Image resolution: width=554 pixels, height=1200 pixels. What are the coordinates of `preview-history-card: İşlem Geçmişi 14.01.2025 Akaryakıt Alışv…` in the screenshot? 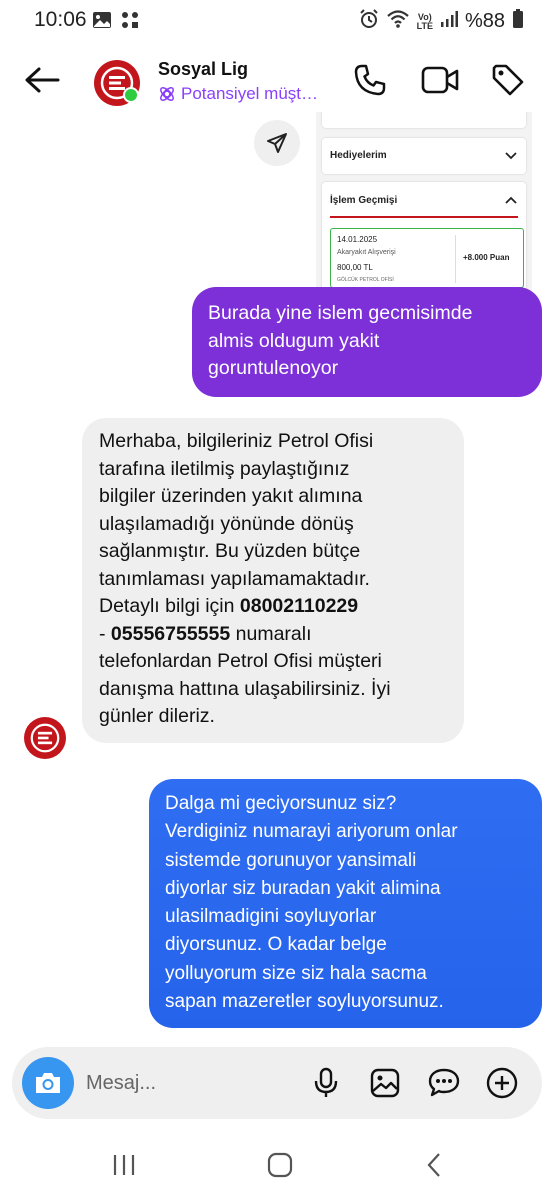 It's located at (424, 242).